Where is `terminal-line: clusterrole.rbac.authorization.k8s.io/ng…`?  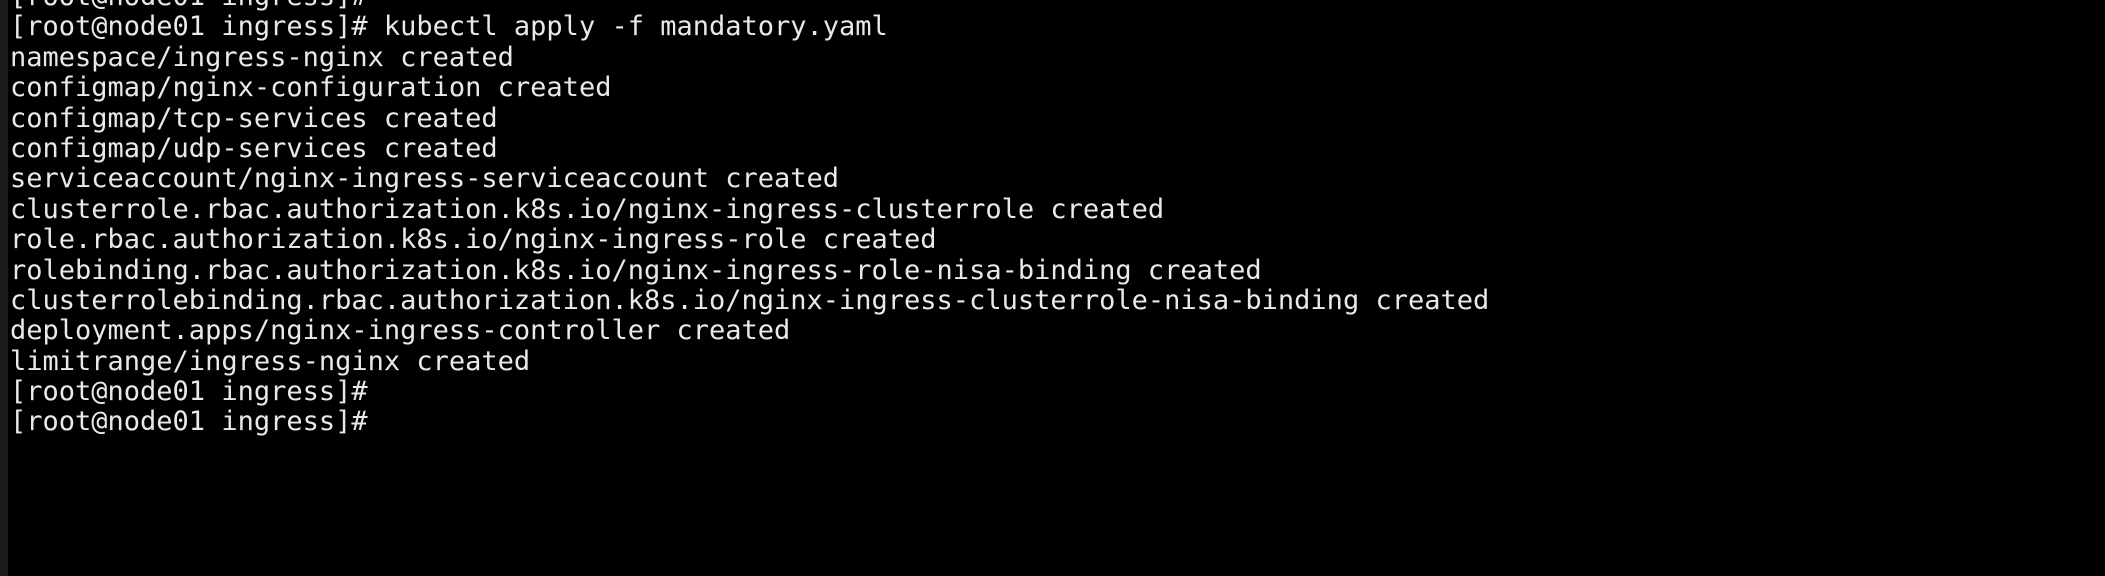
terminal-line: clusterrole.rbac.authorization.k8s.io/ng… is located at coordinates (587, 209).